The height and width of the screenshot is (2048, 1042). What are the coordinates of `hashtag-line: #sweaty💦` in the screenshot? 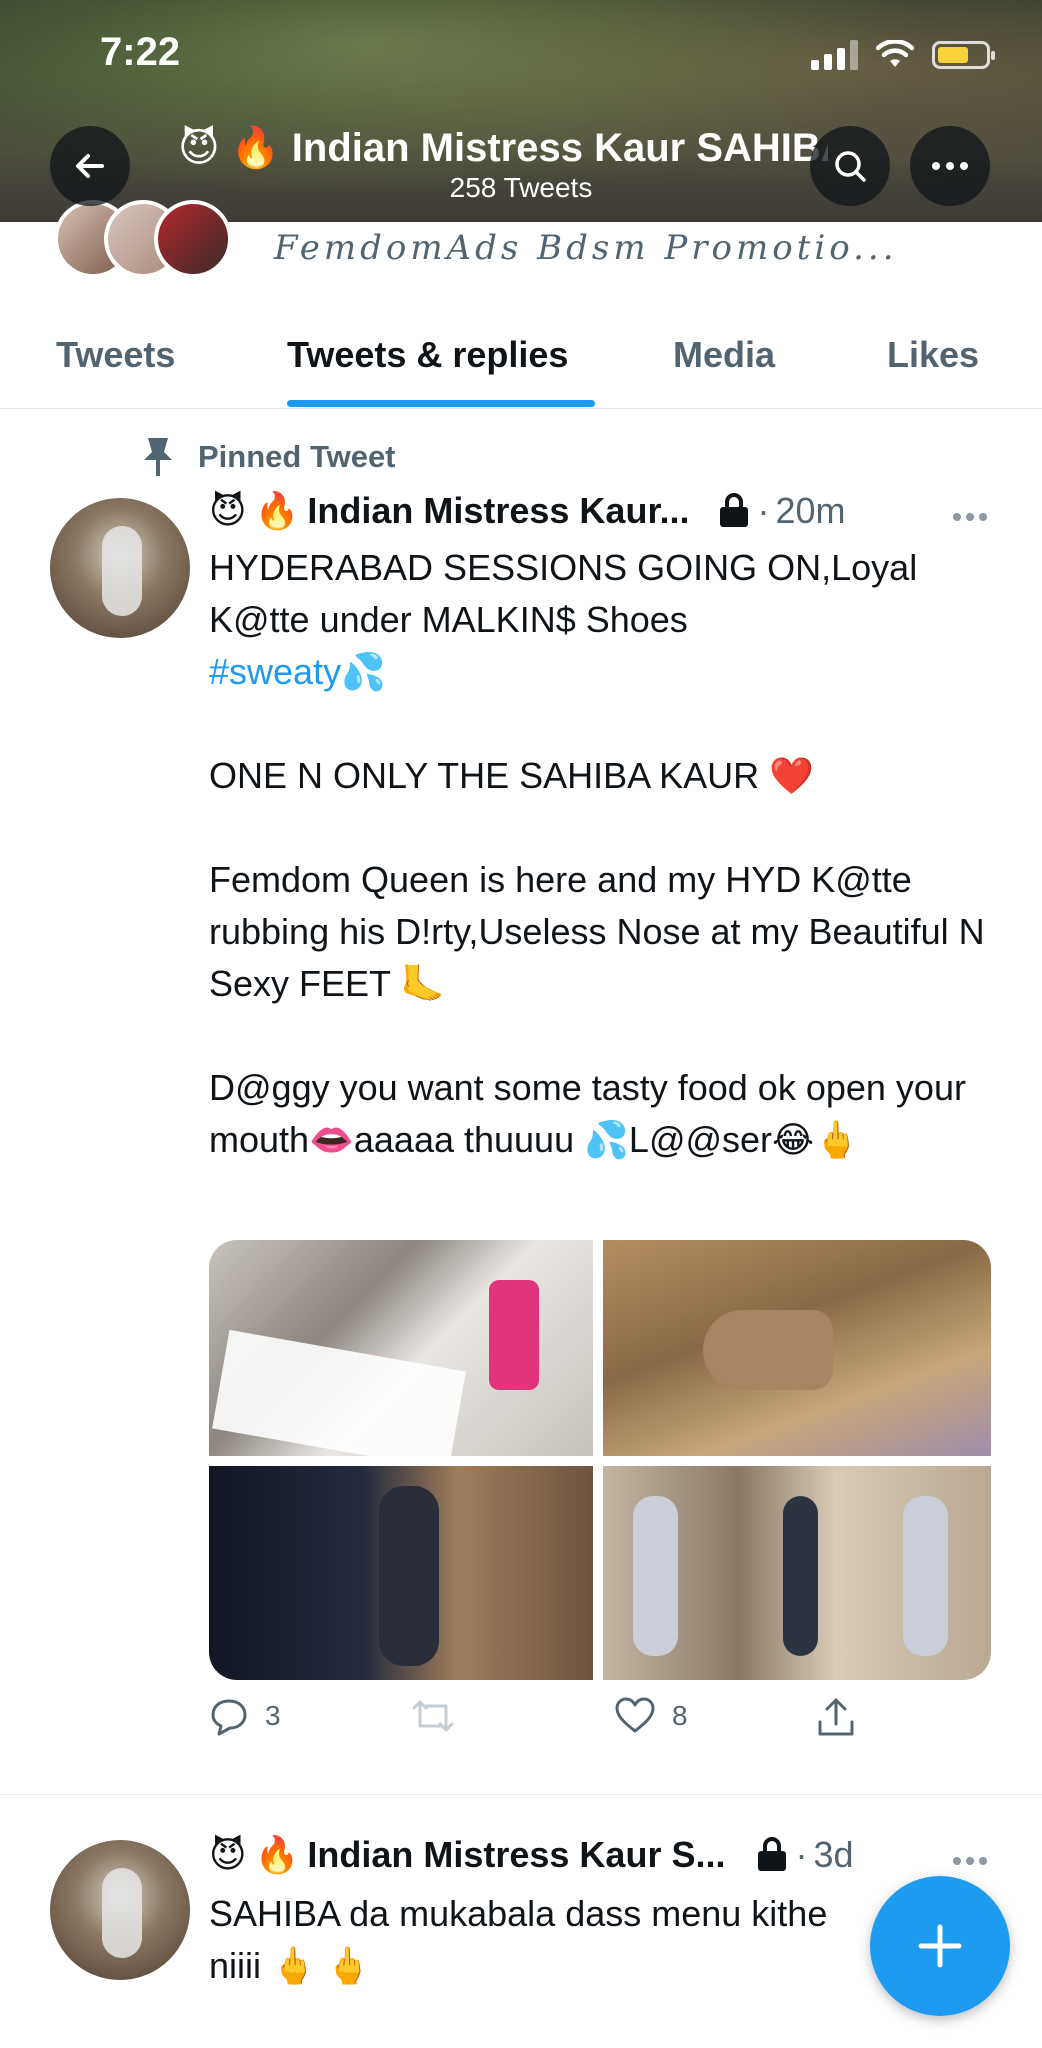 It's located at (604, 672).